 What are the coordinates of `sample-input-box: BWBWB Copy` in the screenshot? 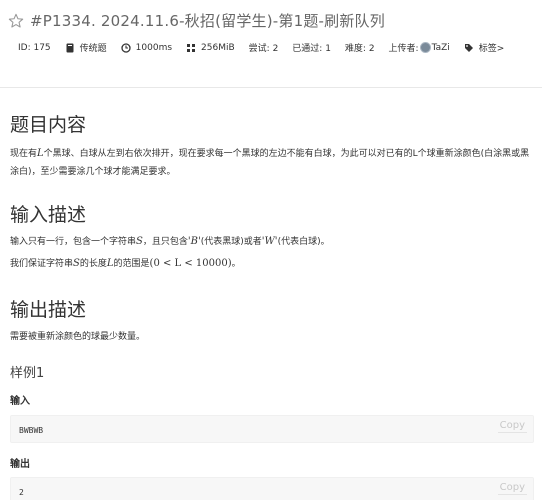 It's located at (272, 429).